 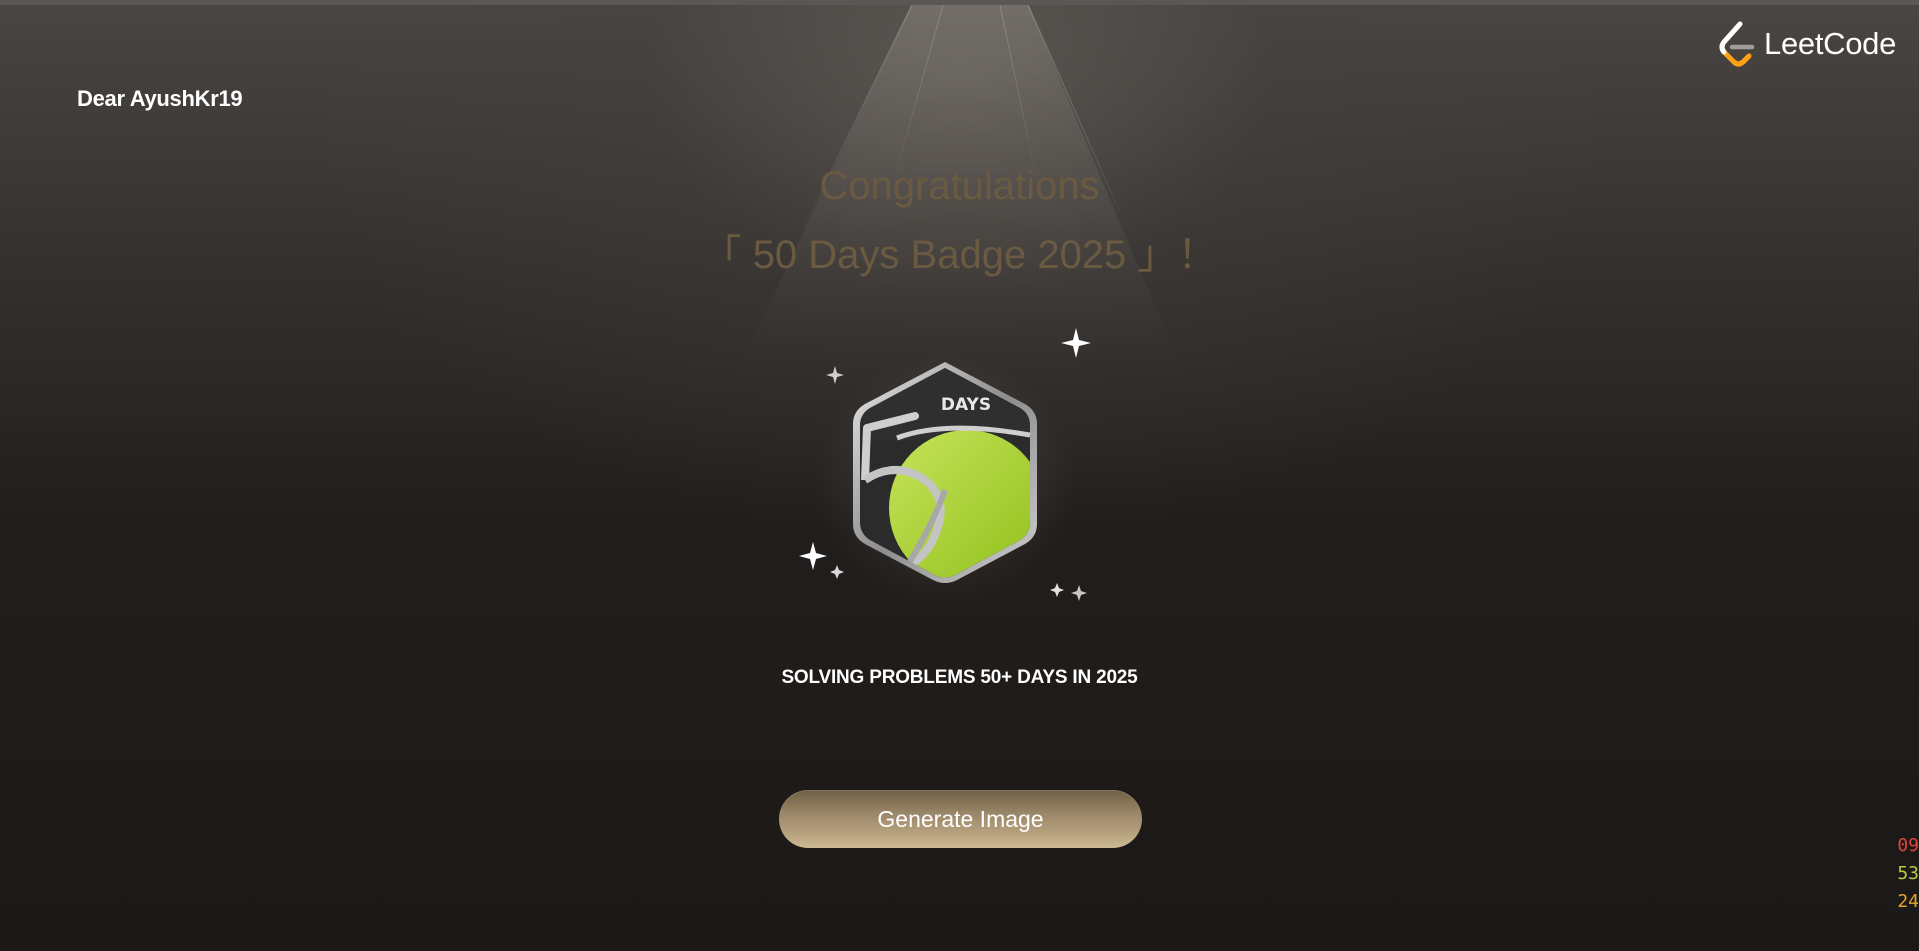 I want to click on badge-description: SOLVING PROBLEMS 50+ DAYS IN 2025, so click(x=959, y=677).